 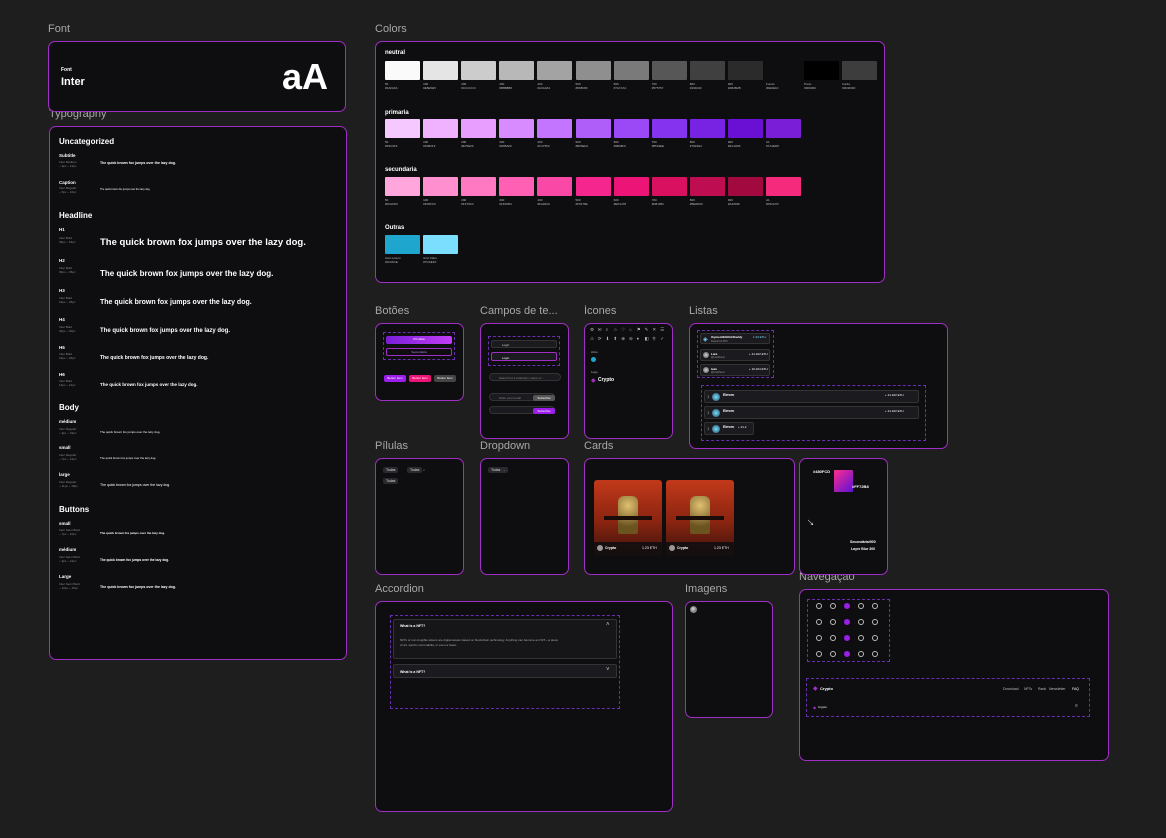 What do you see at coordinates (524, 344) in the screenshot?
I see `login-input-1: Login` at bounding box center [524, 344].